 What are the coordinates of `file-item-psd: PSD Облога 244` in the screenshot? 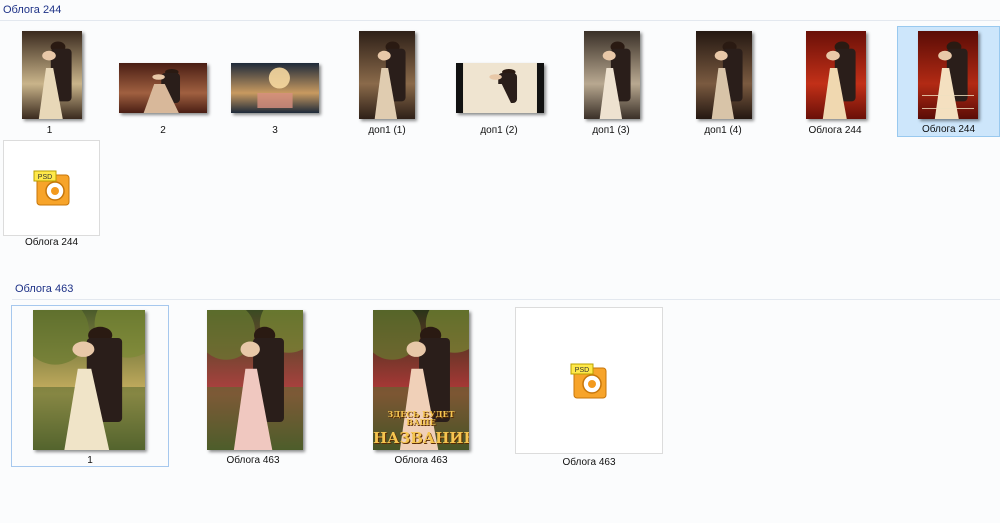 It's located at (51, 194).